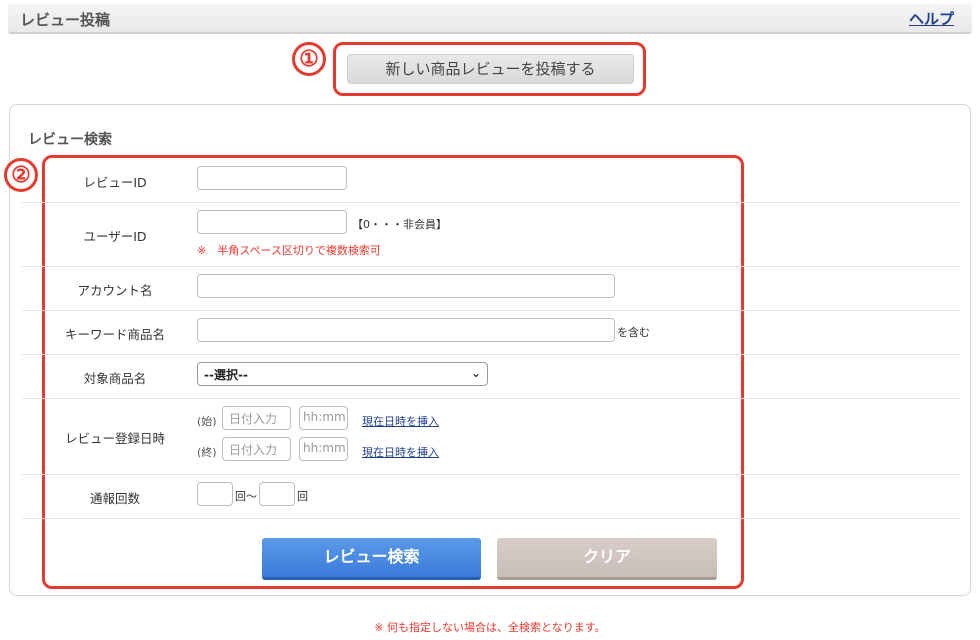 The image size is (980, 640). I want to click on review-search-button: レビュー検索, so click(371, 559).